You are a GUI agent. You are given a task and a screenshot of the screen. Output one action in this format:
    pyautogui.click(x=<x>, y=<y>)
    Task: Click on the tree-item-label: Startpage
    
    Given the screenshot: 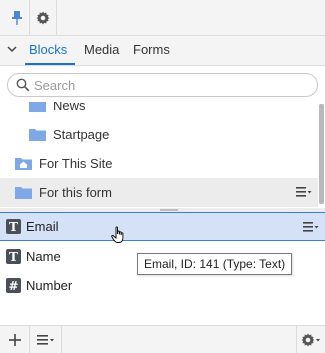 What is the action you would take?
    pyautogui.click(x=81, y=134)
    